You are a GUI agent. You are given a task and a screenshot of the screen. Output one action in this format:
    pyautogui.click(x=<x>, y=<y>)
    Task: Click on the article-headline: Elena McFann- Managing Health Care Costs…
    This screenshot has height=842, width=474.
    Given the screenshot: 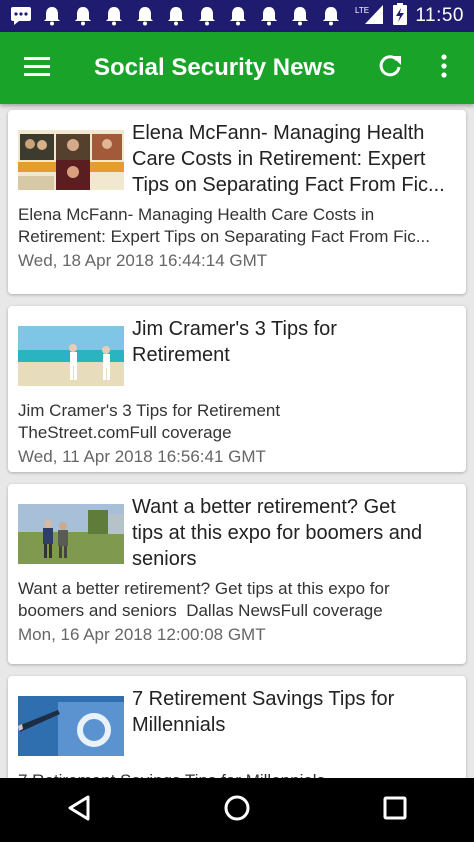 What is the action you would take?
    pyautogui.click(x=288, y=159)
    